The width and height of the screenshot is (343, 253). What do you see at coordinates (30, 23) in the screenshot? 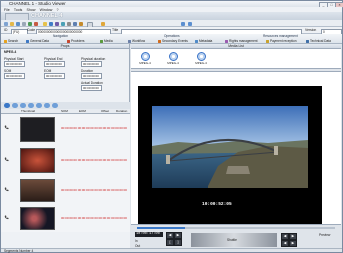
I see `refresh-icon` at bounding box center [30, 23].